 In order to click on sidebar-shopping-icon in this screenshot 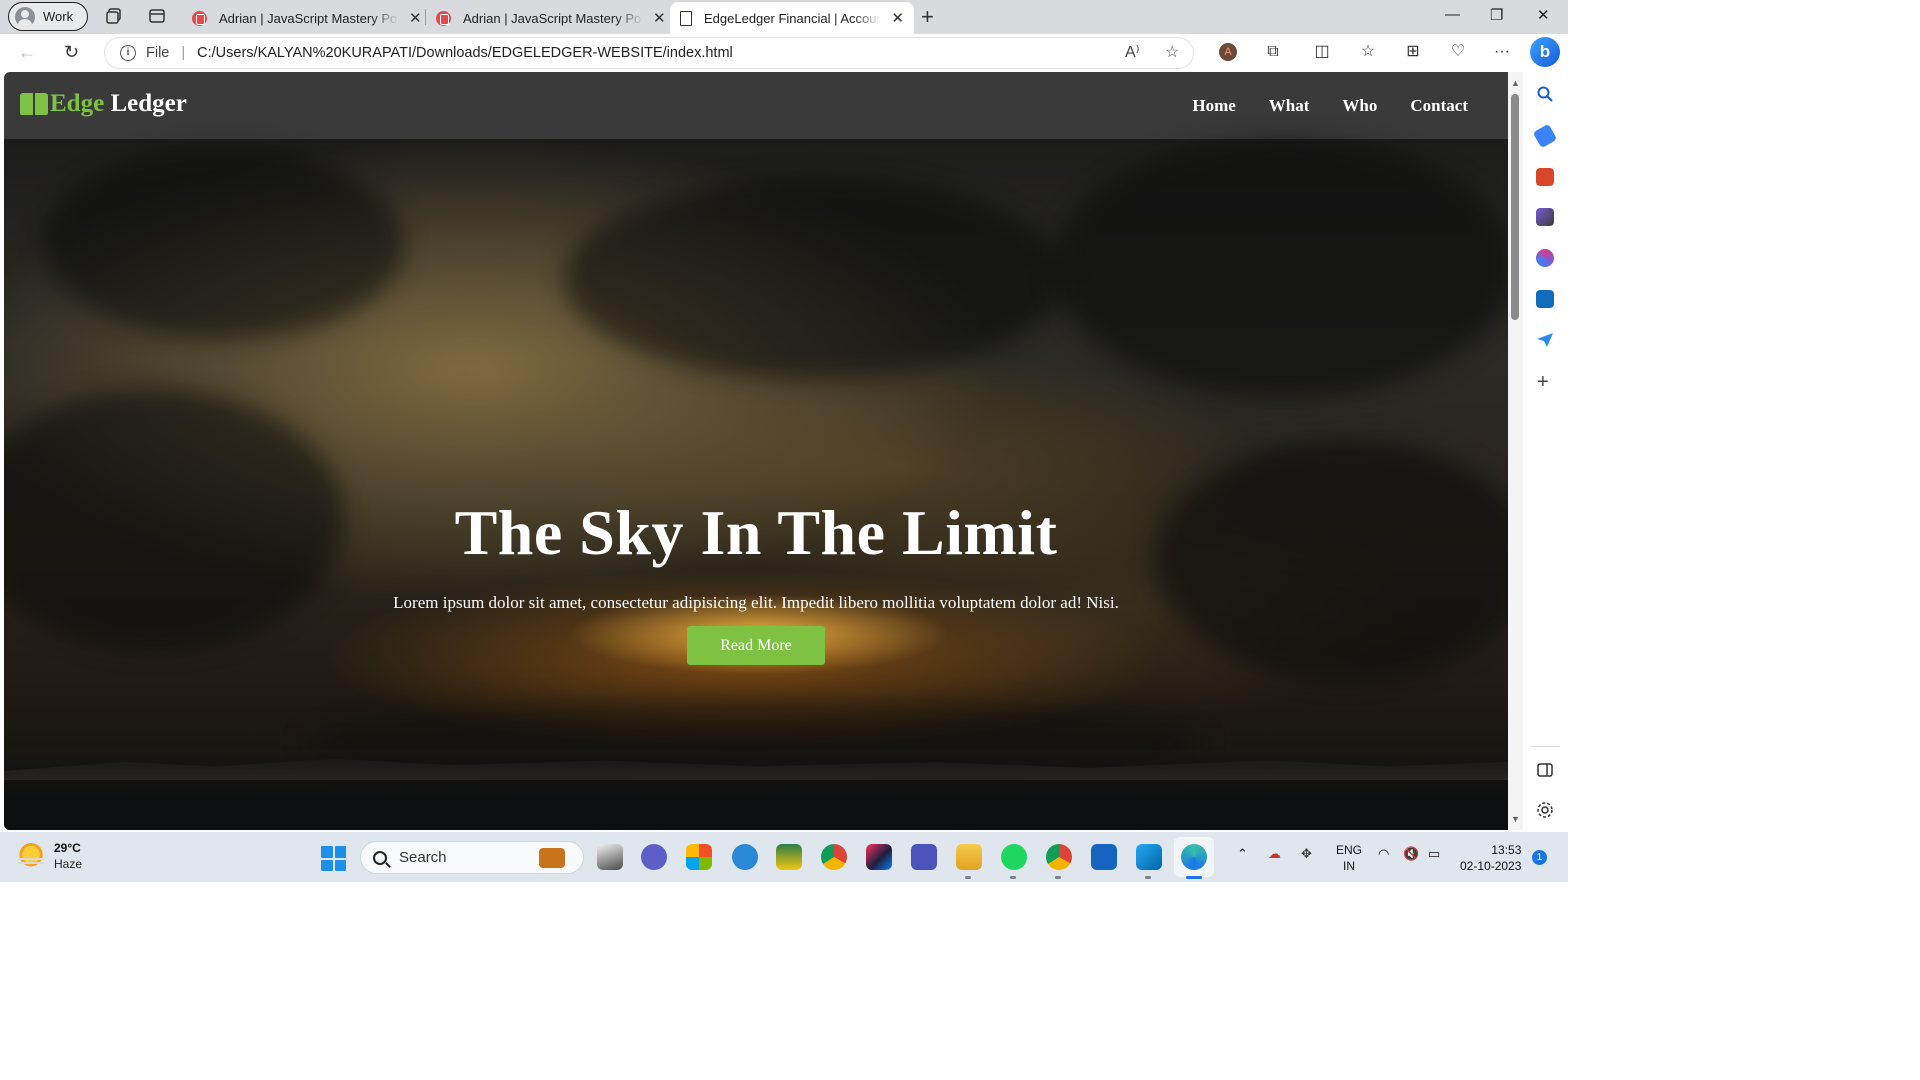, I will do `click(1545, 136)`.